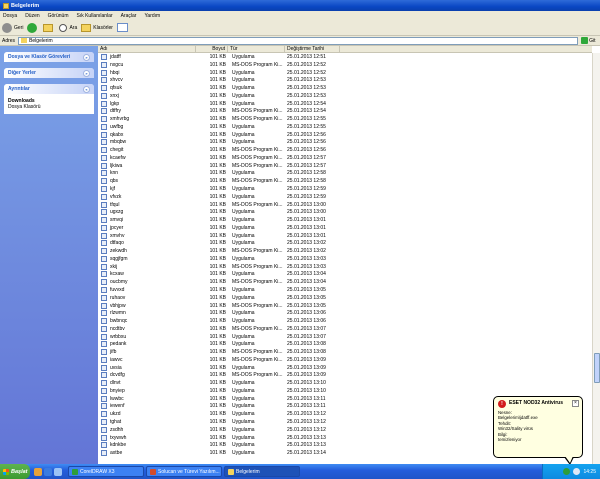 Image resolution: width=600 pixels, height=479 pixels. I want to click on file-modified: 25.01.2013 13:04, so click(306, 274).